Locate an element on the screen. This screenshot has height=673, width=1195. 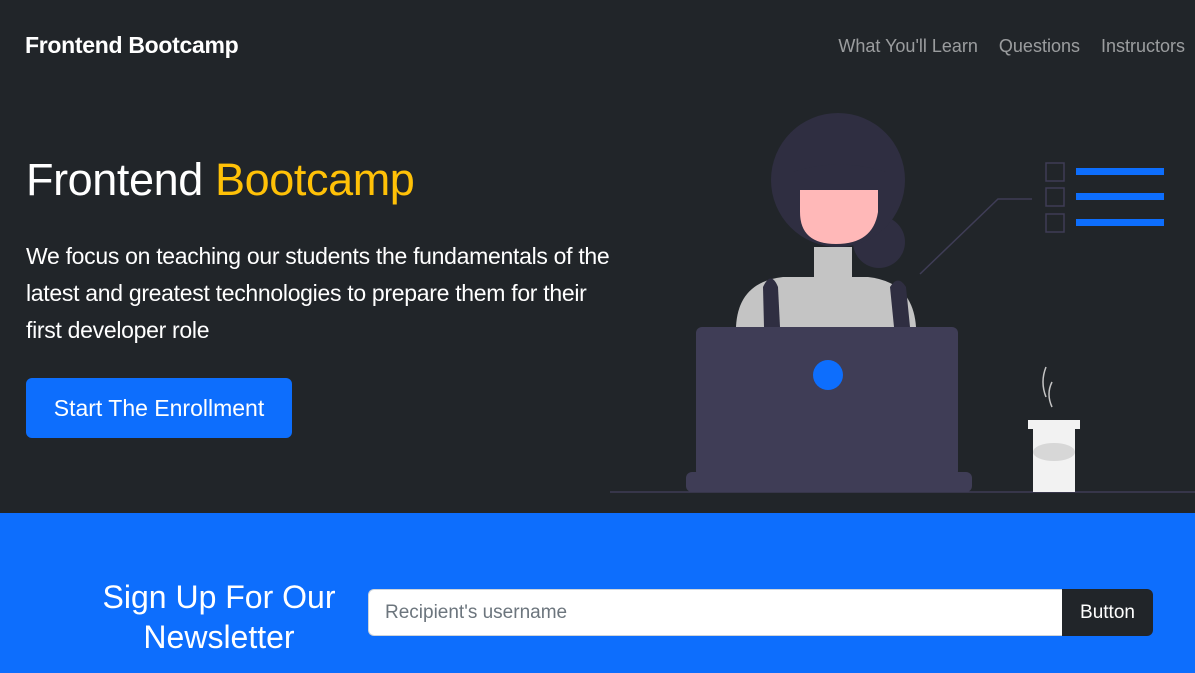
hero-title: Frontend Bootcamp is located at coordinates (220, 180).